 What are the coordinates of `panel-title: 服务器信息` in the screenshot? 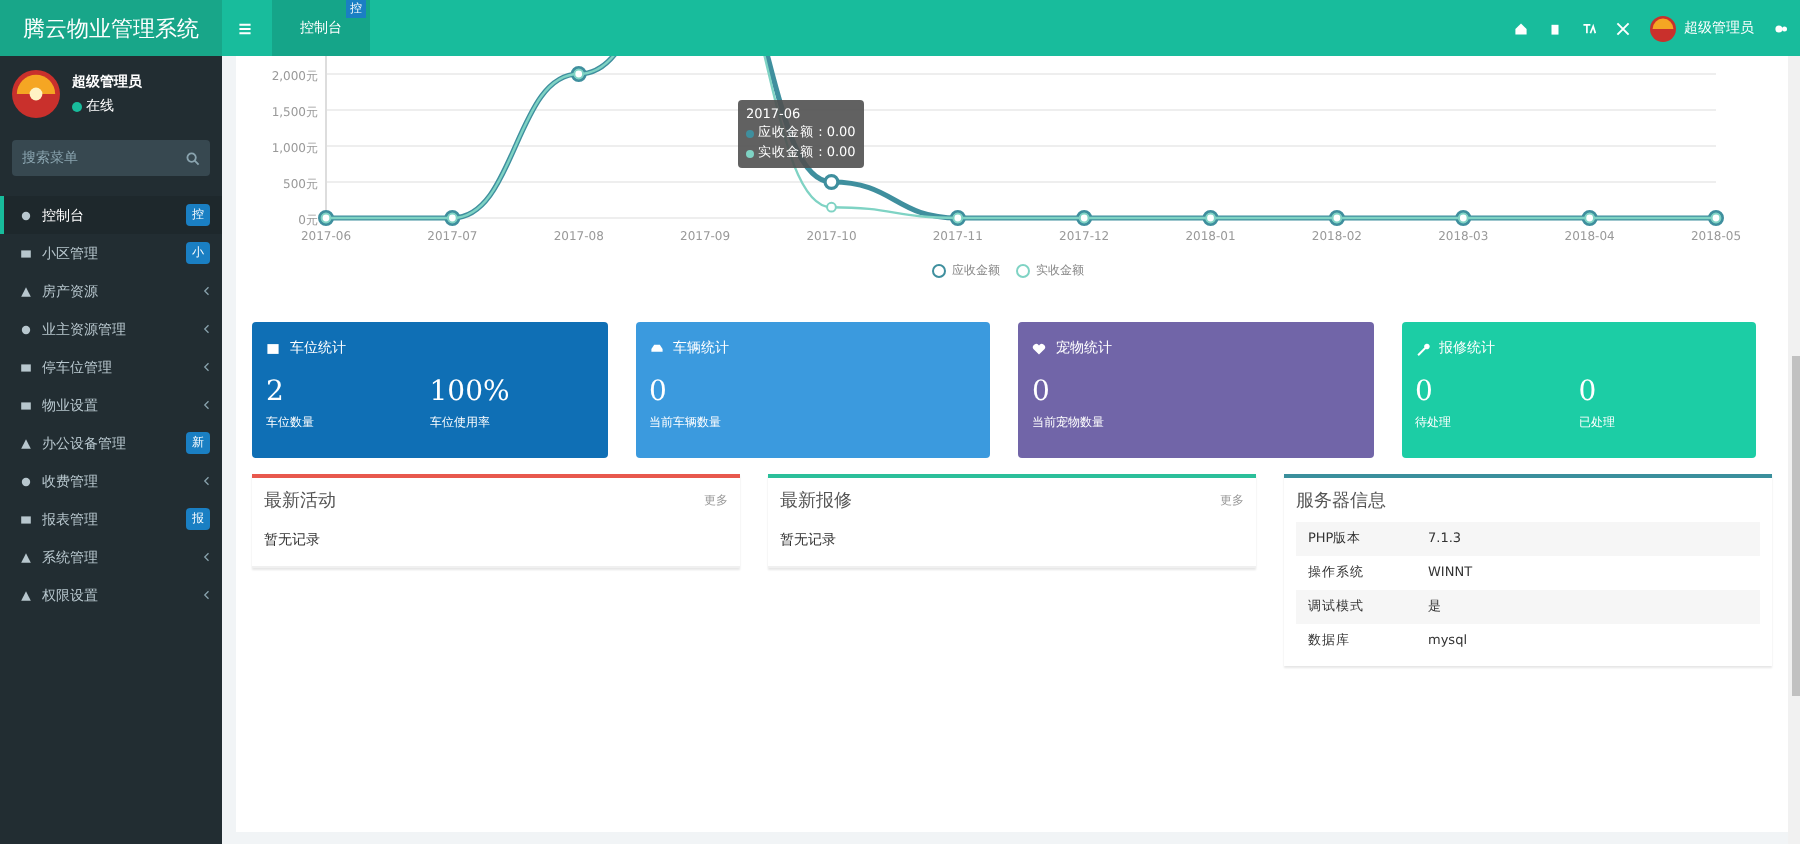 It's located at (1341, 501).